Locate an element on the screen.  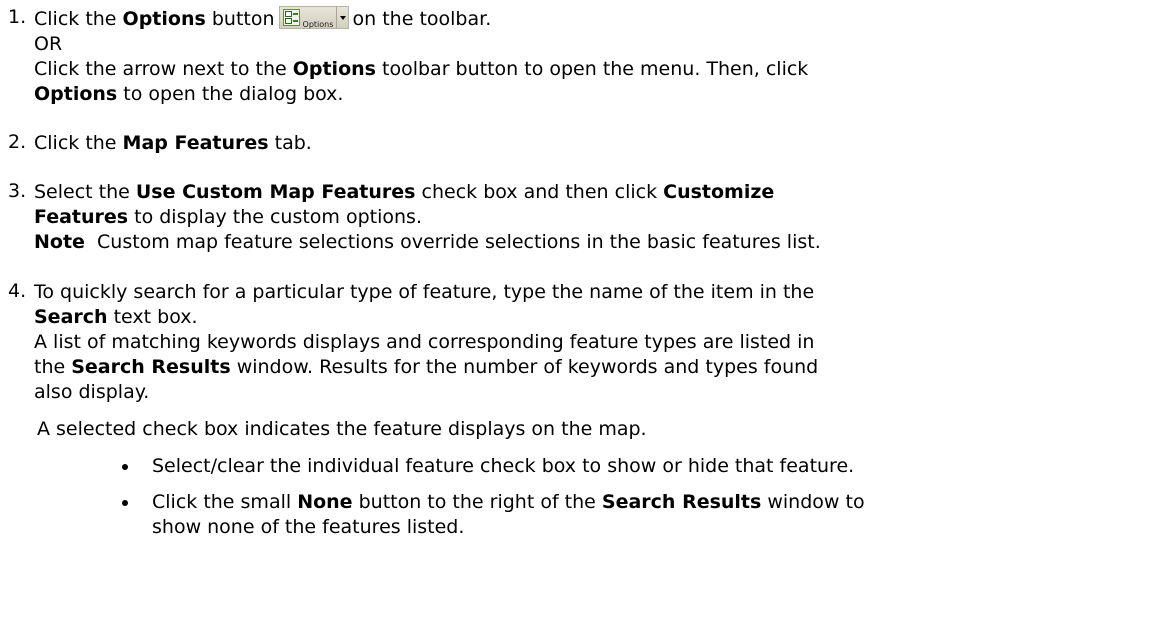
step-line: Features to display the custom options. is located at coordinates (228, 217).